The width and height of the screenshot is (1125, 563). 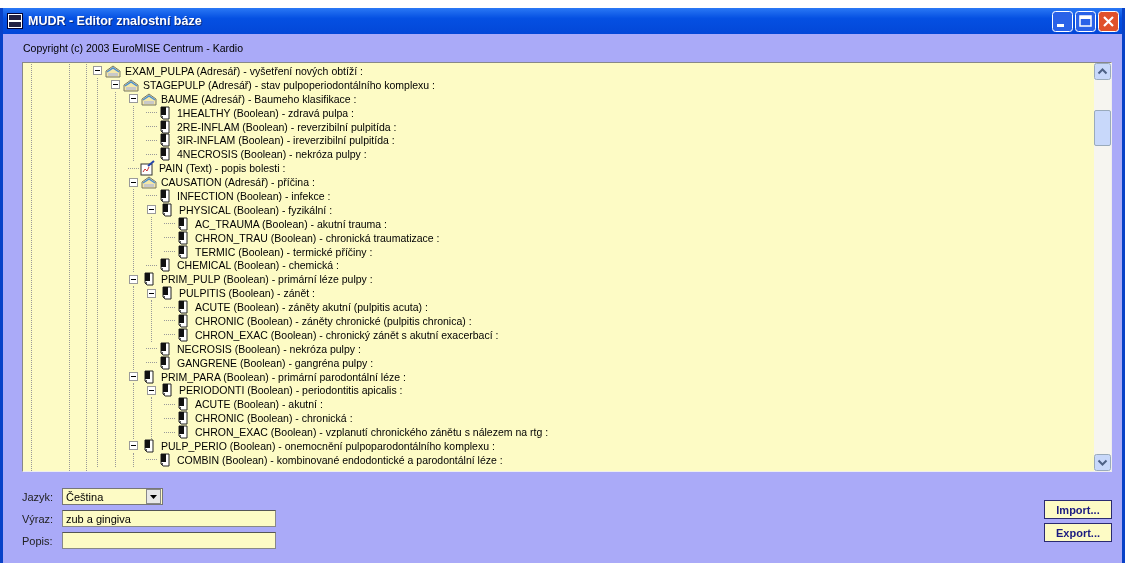 I want to click on input-field, so click(x=169, y=540).